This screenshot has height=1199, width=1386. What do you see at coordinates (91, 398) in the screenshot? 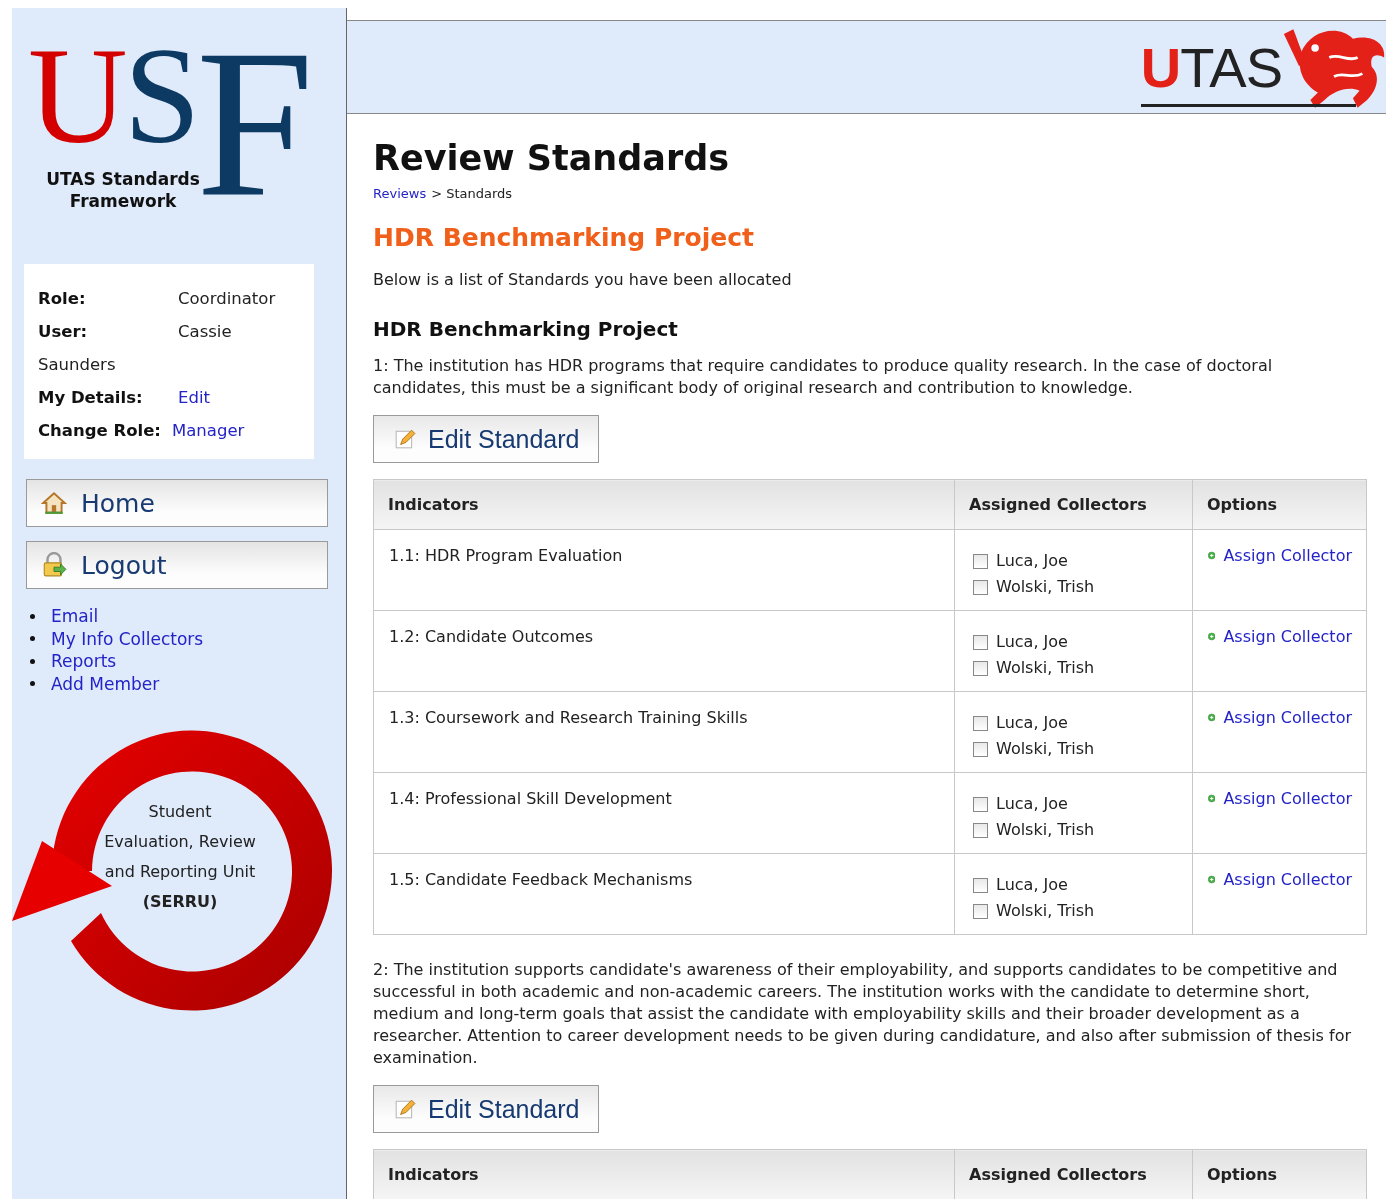
I see `field-label: My Details:` at bounding box center [91, 398].